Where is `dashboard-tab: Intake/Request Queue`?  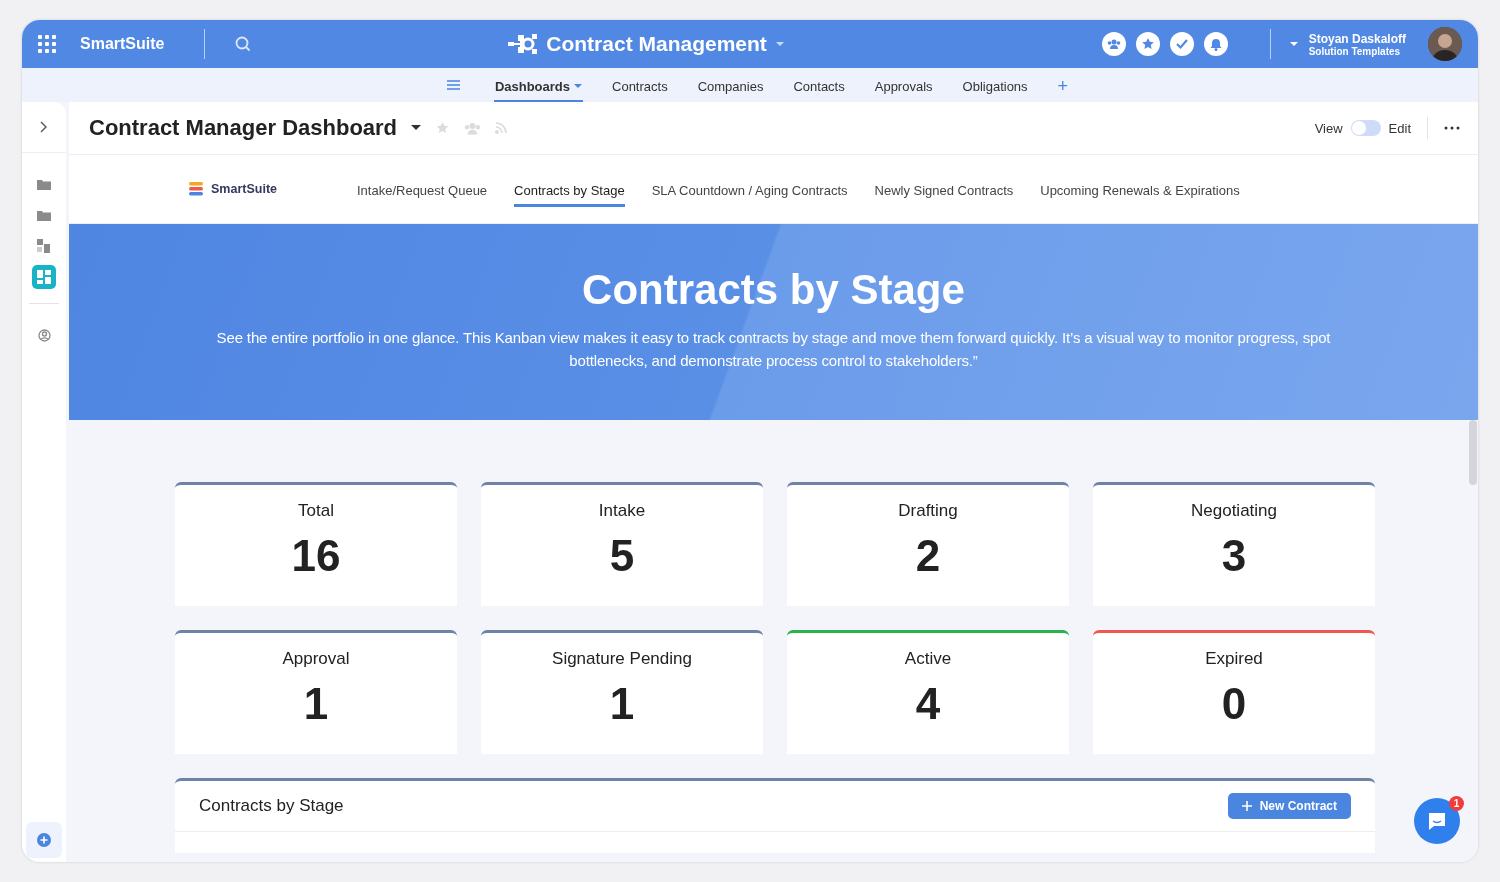 dashboard-tab: Intake/Request Queue is located at coordinates (422, 192).